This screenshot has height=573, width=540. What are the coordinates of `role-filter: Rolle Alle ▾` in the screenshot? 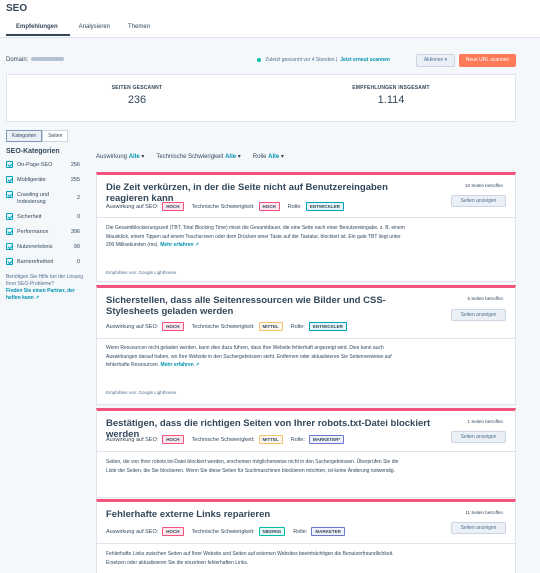 It's located at (268, 156).